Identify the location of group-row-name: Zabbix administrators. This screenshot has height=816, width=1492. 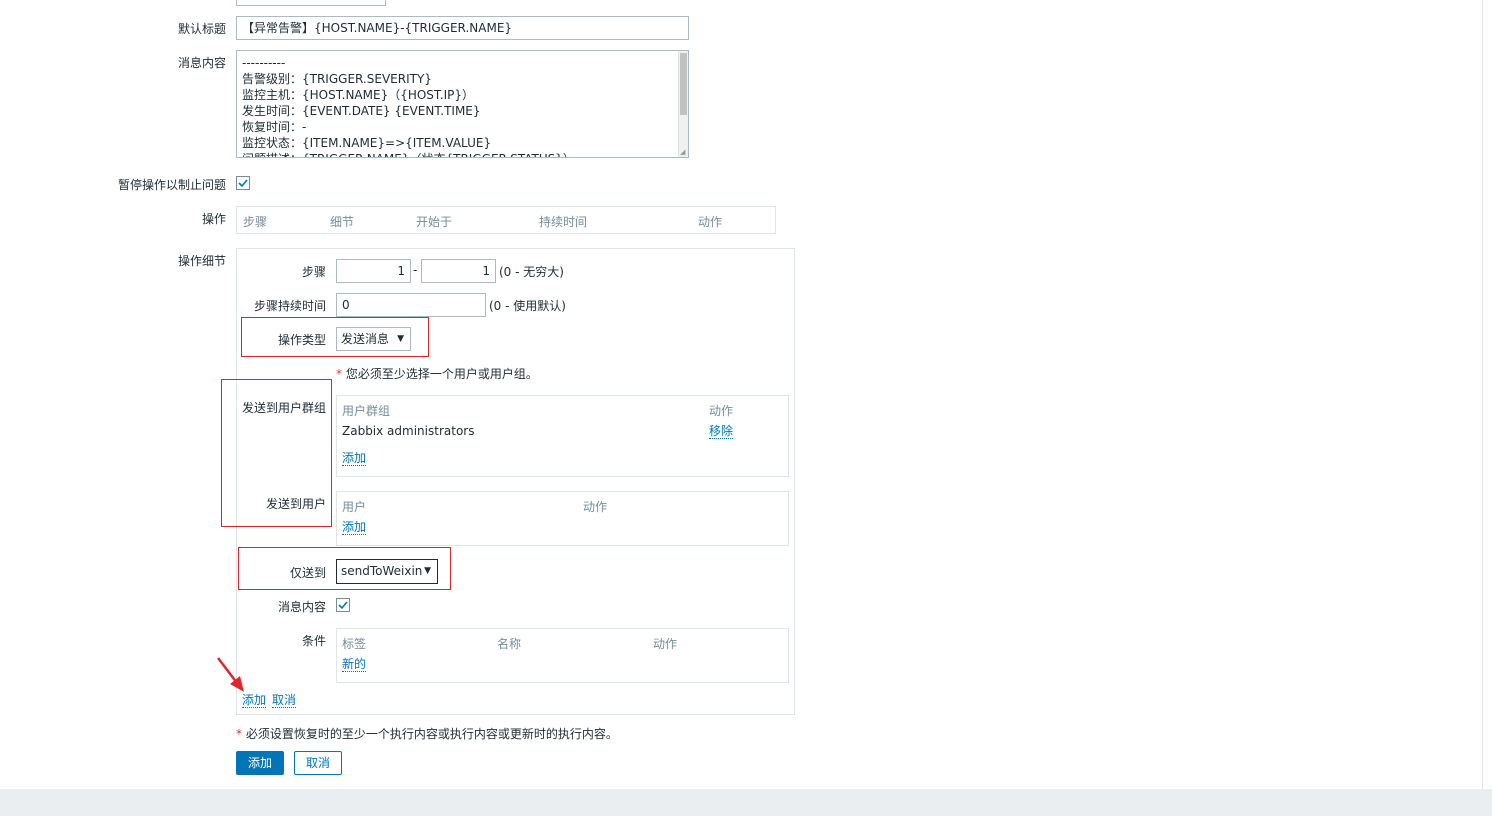
(408, 431).